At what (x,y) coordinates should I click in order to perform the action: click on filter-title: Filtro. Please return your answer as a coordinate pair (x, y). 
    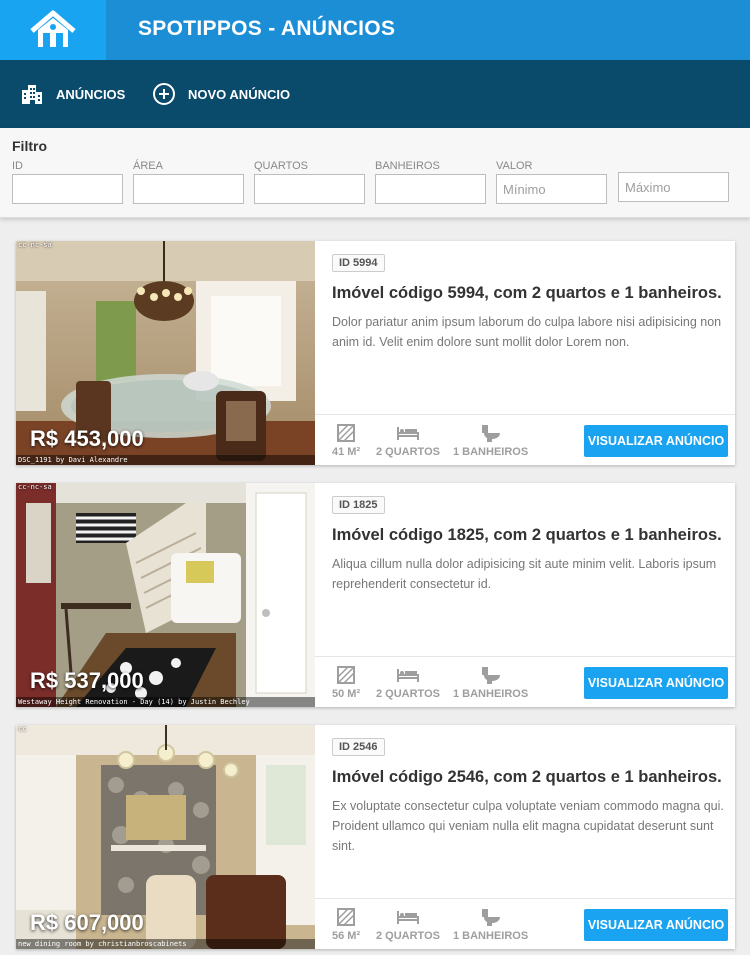
    Looking at the image, I should click on (29, 146).